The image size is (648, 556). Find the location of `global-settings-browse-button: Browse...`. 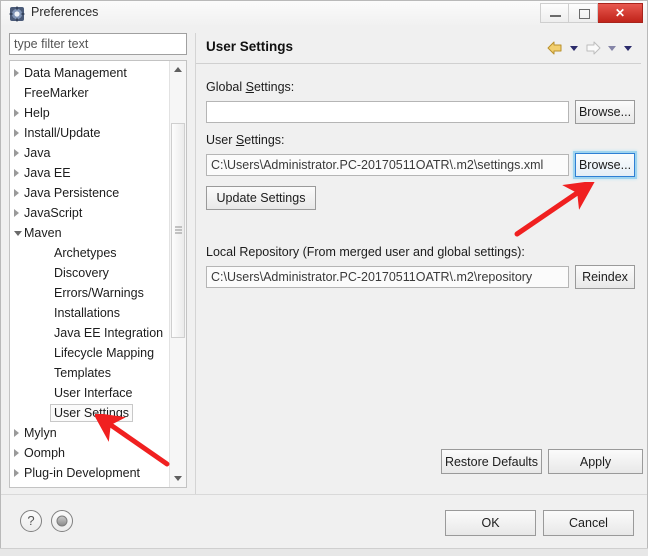

global-settings-browse-button: Browse... is located at coordinates (605, 112).